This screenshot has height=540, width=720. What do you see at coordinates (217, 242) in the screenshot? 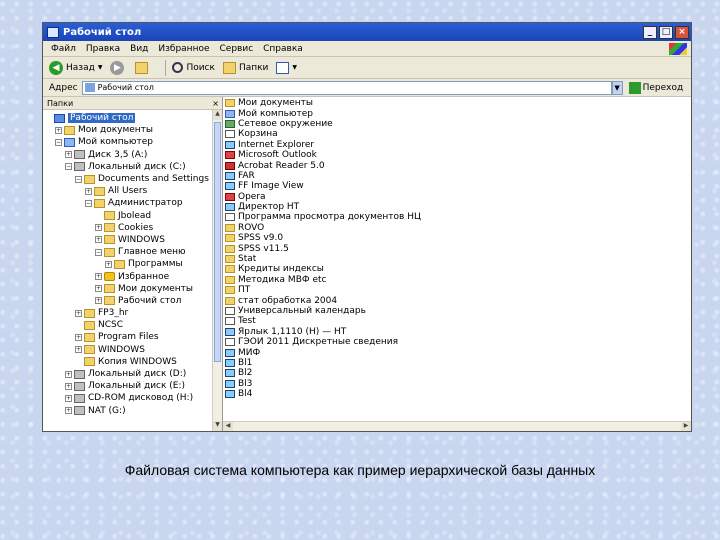
I see `scroll-thumb` at bounding box center [217, 242].